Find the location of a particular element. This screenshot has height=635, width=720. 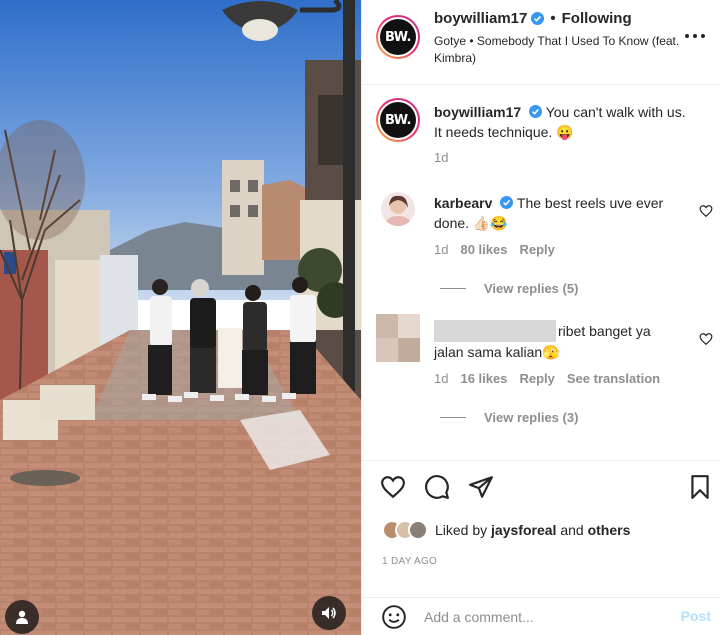

heart-icon is located at coordinates (393, 487).